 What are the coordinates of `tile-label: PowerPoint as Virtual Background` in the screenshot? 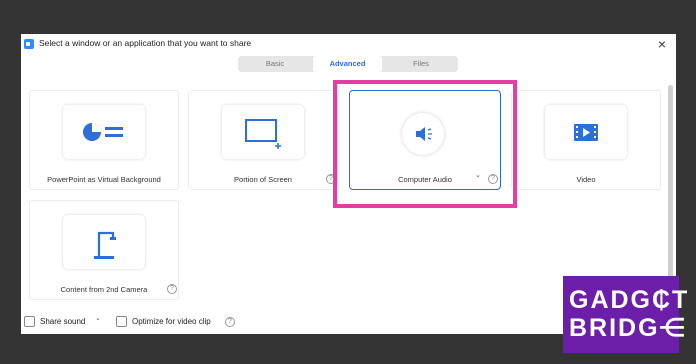 It's located at (104, 179).